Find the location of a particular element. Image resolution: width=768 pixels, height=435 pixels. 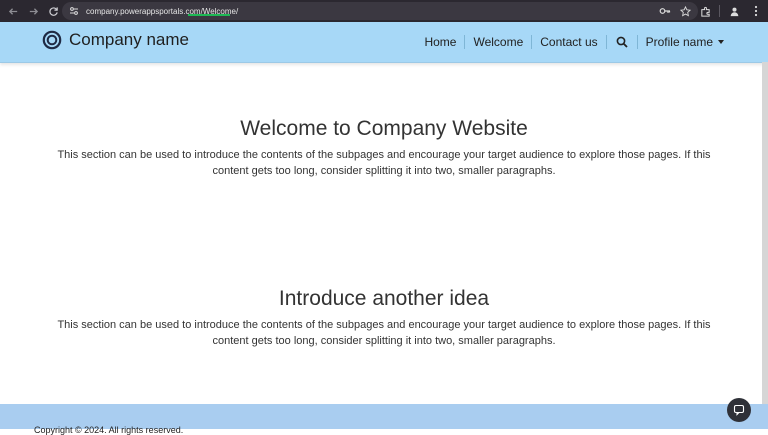

nav-home: Home is located at coordinates (440, 42).